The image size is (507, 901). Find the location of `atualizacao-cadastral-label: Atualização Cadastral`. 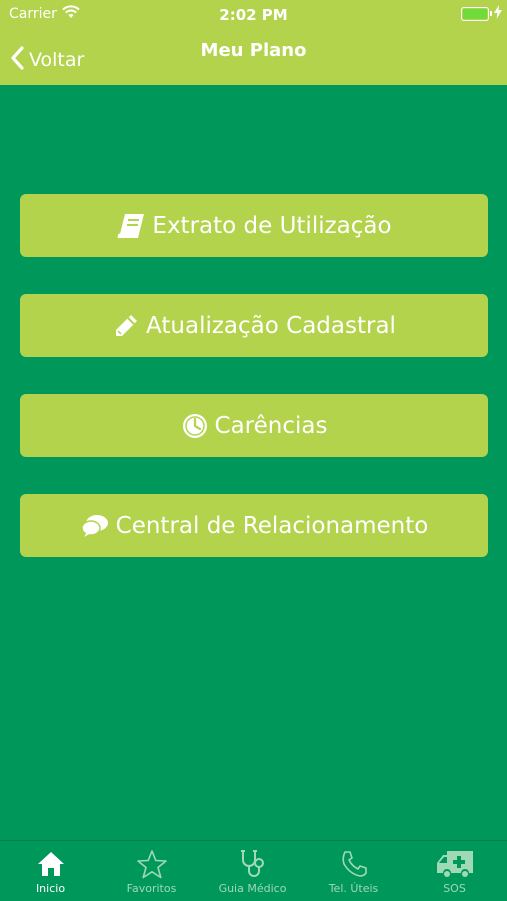

atualizacao-cadastral-label: Atualização Cadastral is located at coordinates (271, 325).